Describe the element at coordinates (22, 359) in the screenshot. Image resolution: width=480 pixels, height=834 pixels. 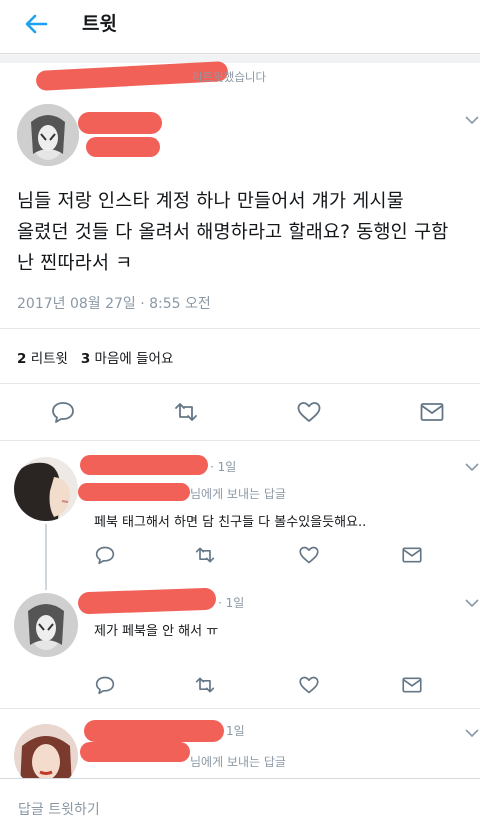
I see `retweet-count: 2` at that location.